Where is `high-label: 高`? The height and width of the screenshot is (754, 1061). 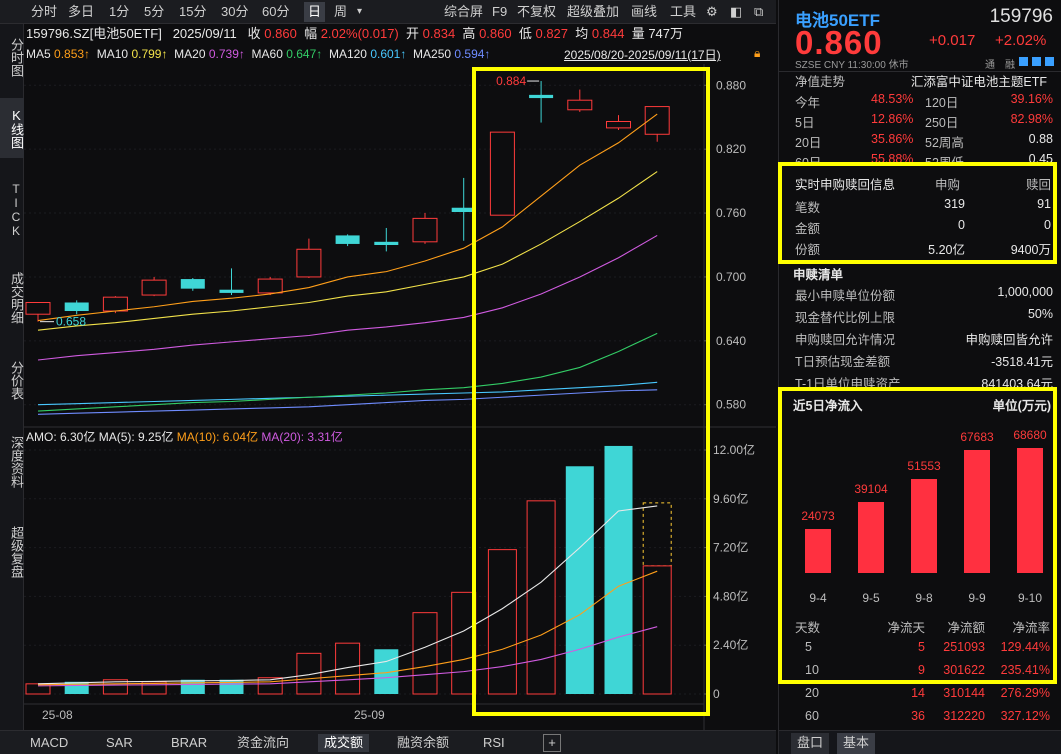 high-label: 高 is located at coordinates (468, 33).